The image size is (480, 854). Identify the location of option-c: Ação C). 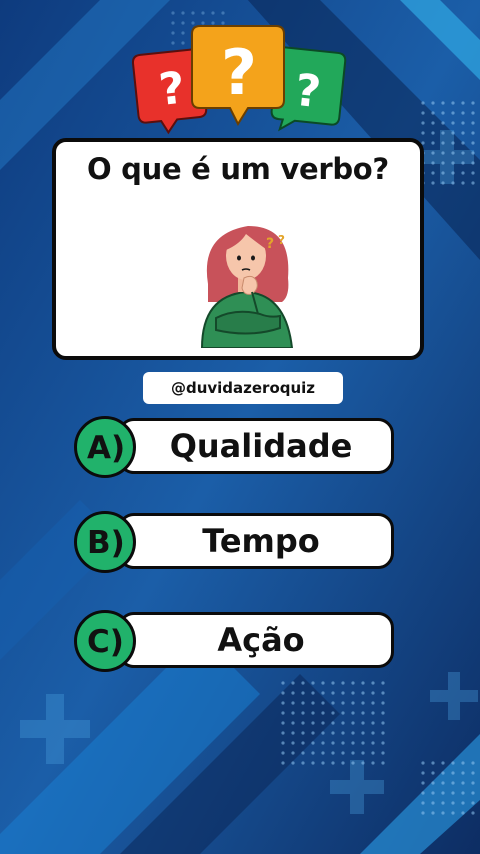
(235, 641).